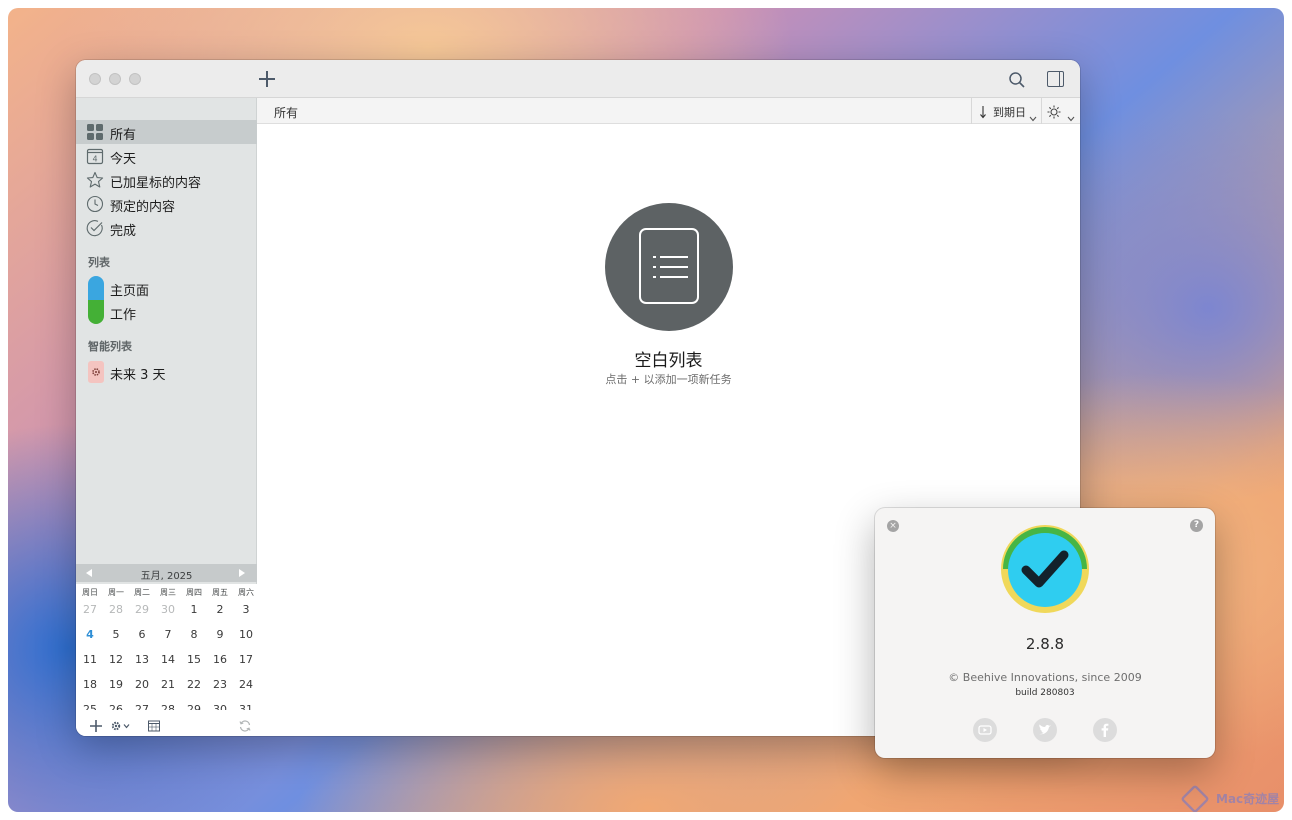 The height and width of the screenshot is (820, 1292). I want to click on copyright-text: © Beehive Innovations, since 2009, so click(1045, 677).